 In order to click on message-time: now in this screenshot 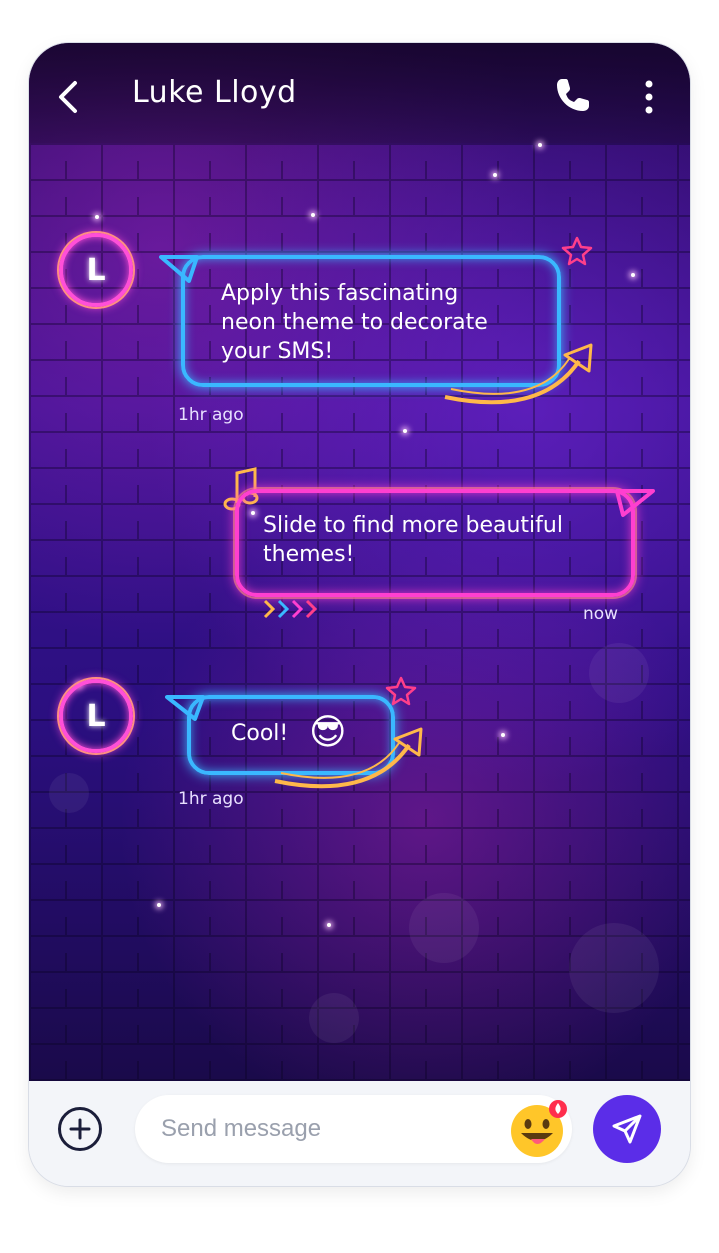, I will do `click(601, 614)`.